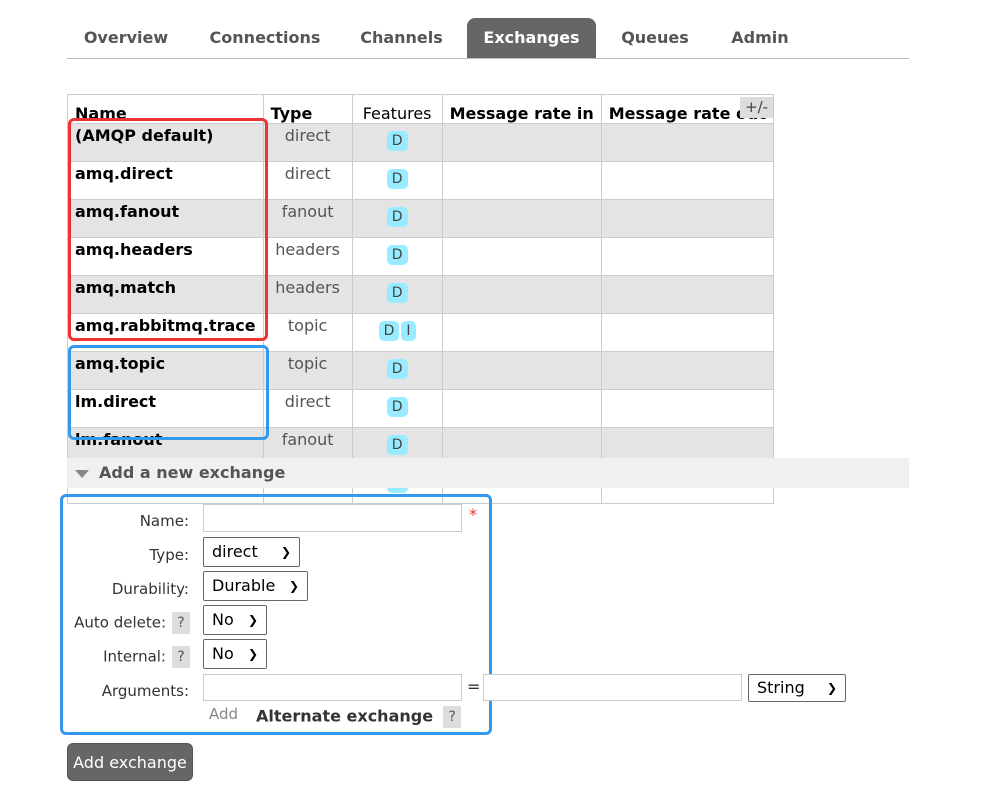  What do you see at coordinates (223, 619) in the screenshot?
I see `auto-delete-select-value: No` at bounding box center [223, 619].